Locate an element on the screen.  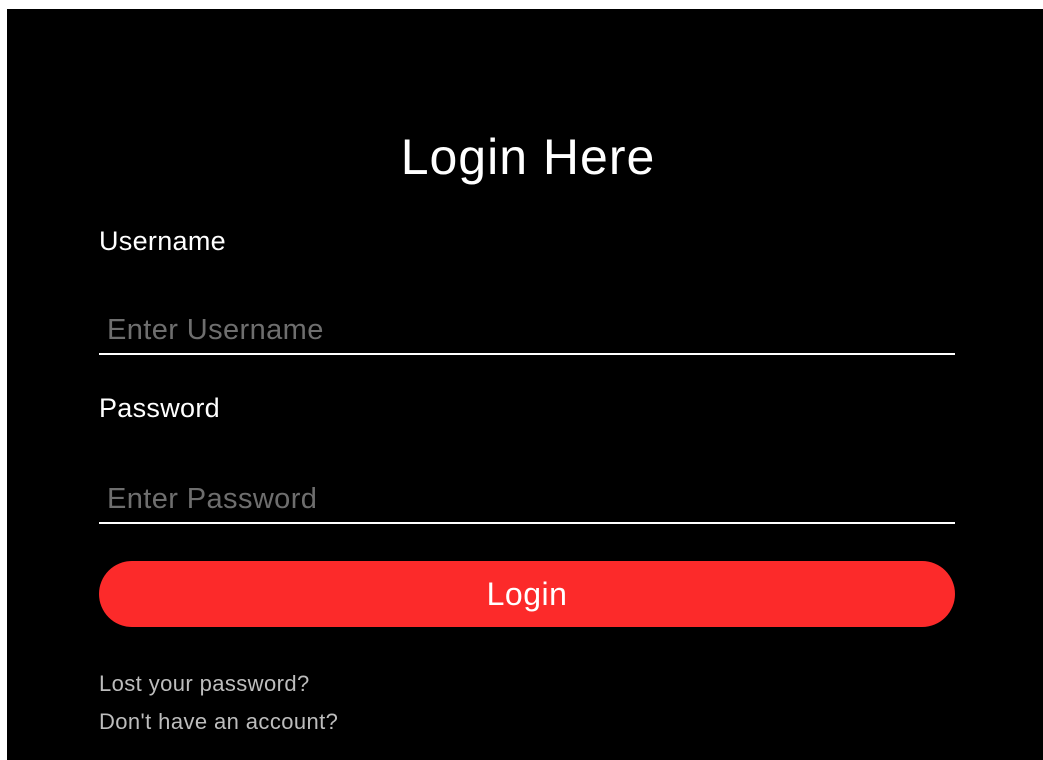
register-link: Don't have an account? is located at coordinates (218, 722).